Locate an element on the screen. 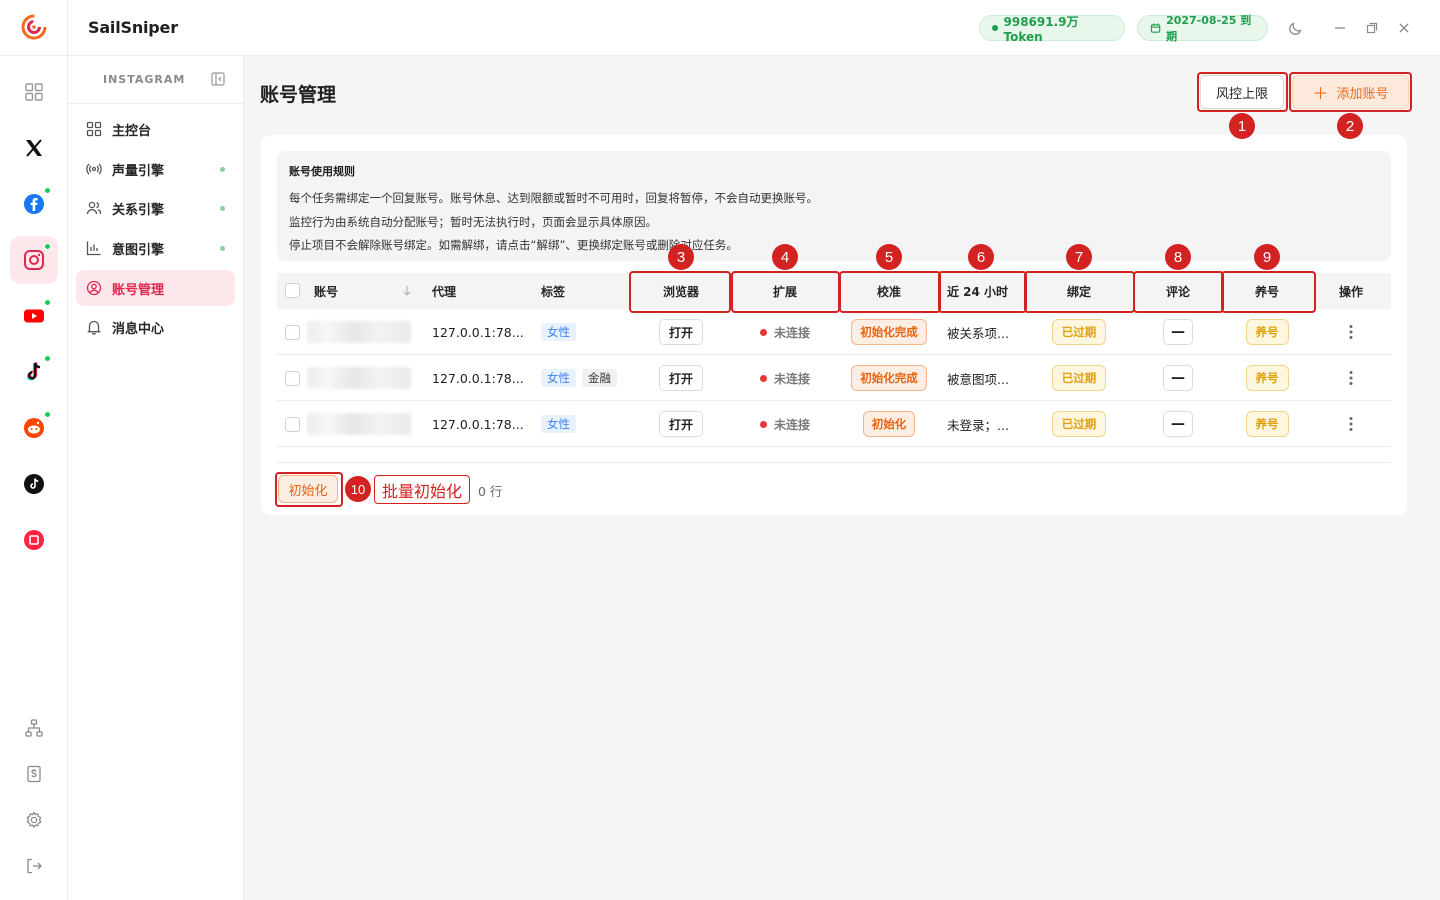 The width and height of the screenshot is (1440, 900). rail-billing is located at coordinates (34, 774).